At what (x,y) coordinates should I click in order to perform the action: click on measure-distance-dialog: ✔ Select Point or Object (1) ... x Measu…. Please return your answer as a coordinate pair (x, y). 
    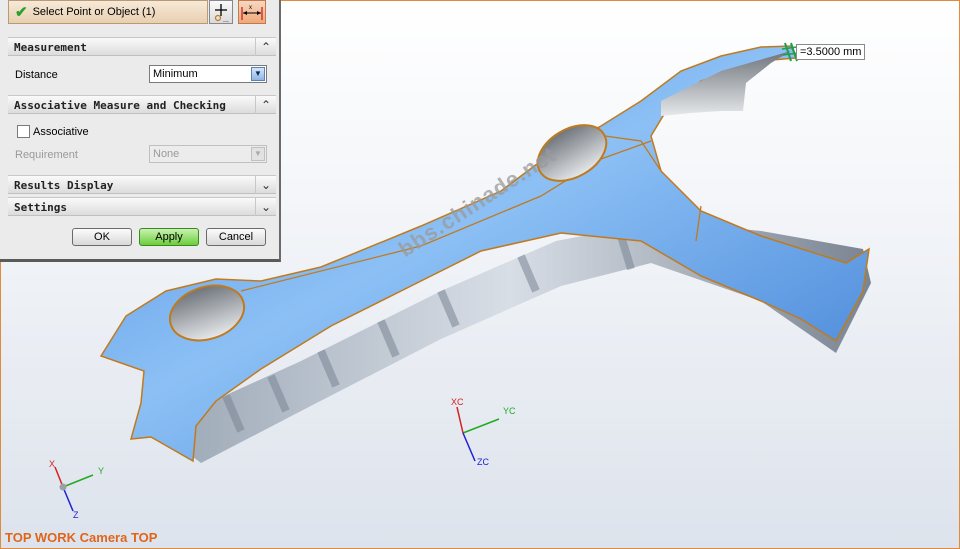
    Looking at the image, I should click on (140, 131).